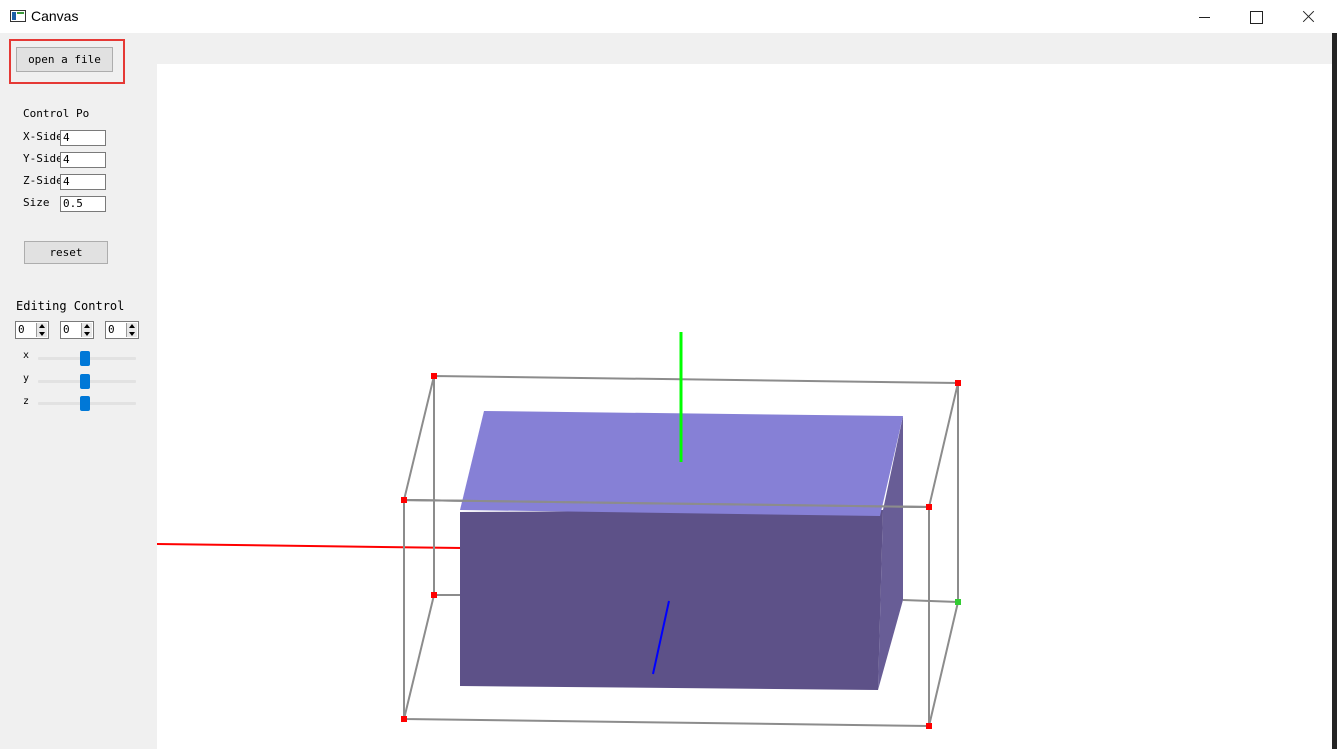 Image resolution: width=1337 pixels, height=749 pixels. What do you see at coordinates (26, 355) in the screenshot?
I see `slider-x-label: x` at bounding box center [26, 355].